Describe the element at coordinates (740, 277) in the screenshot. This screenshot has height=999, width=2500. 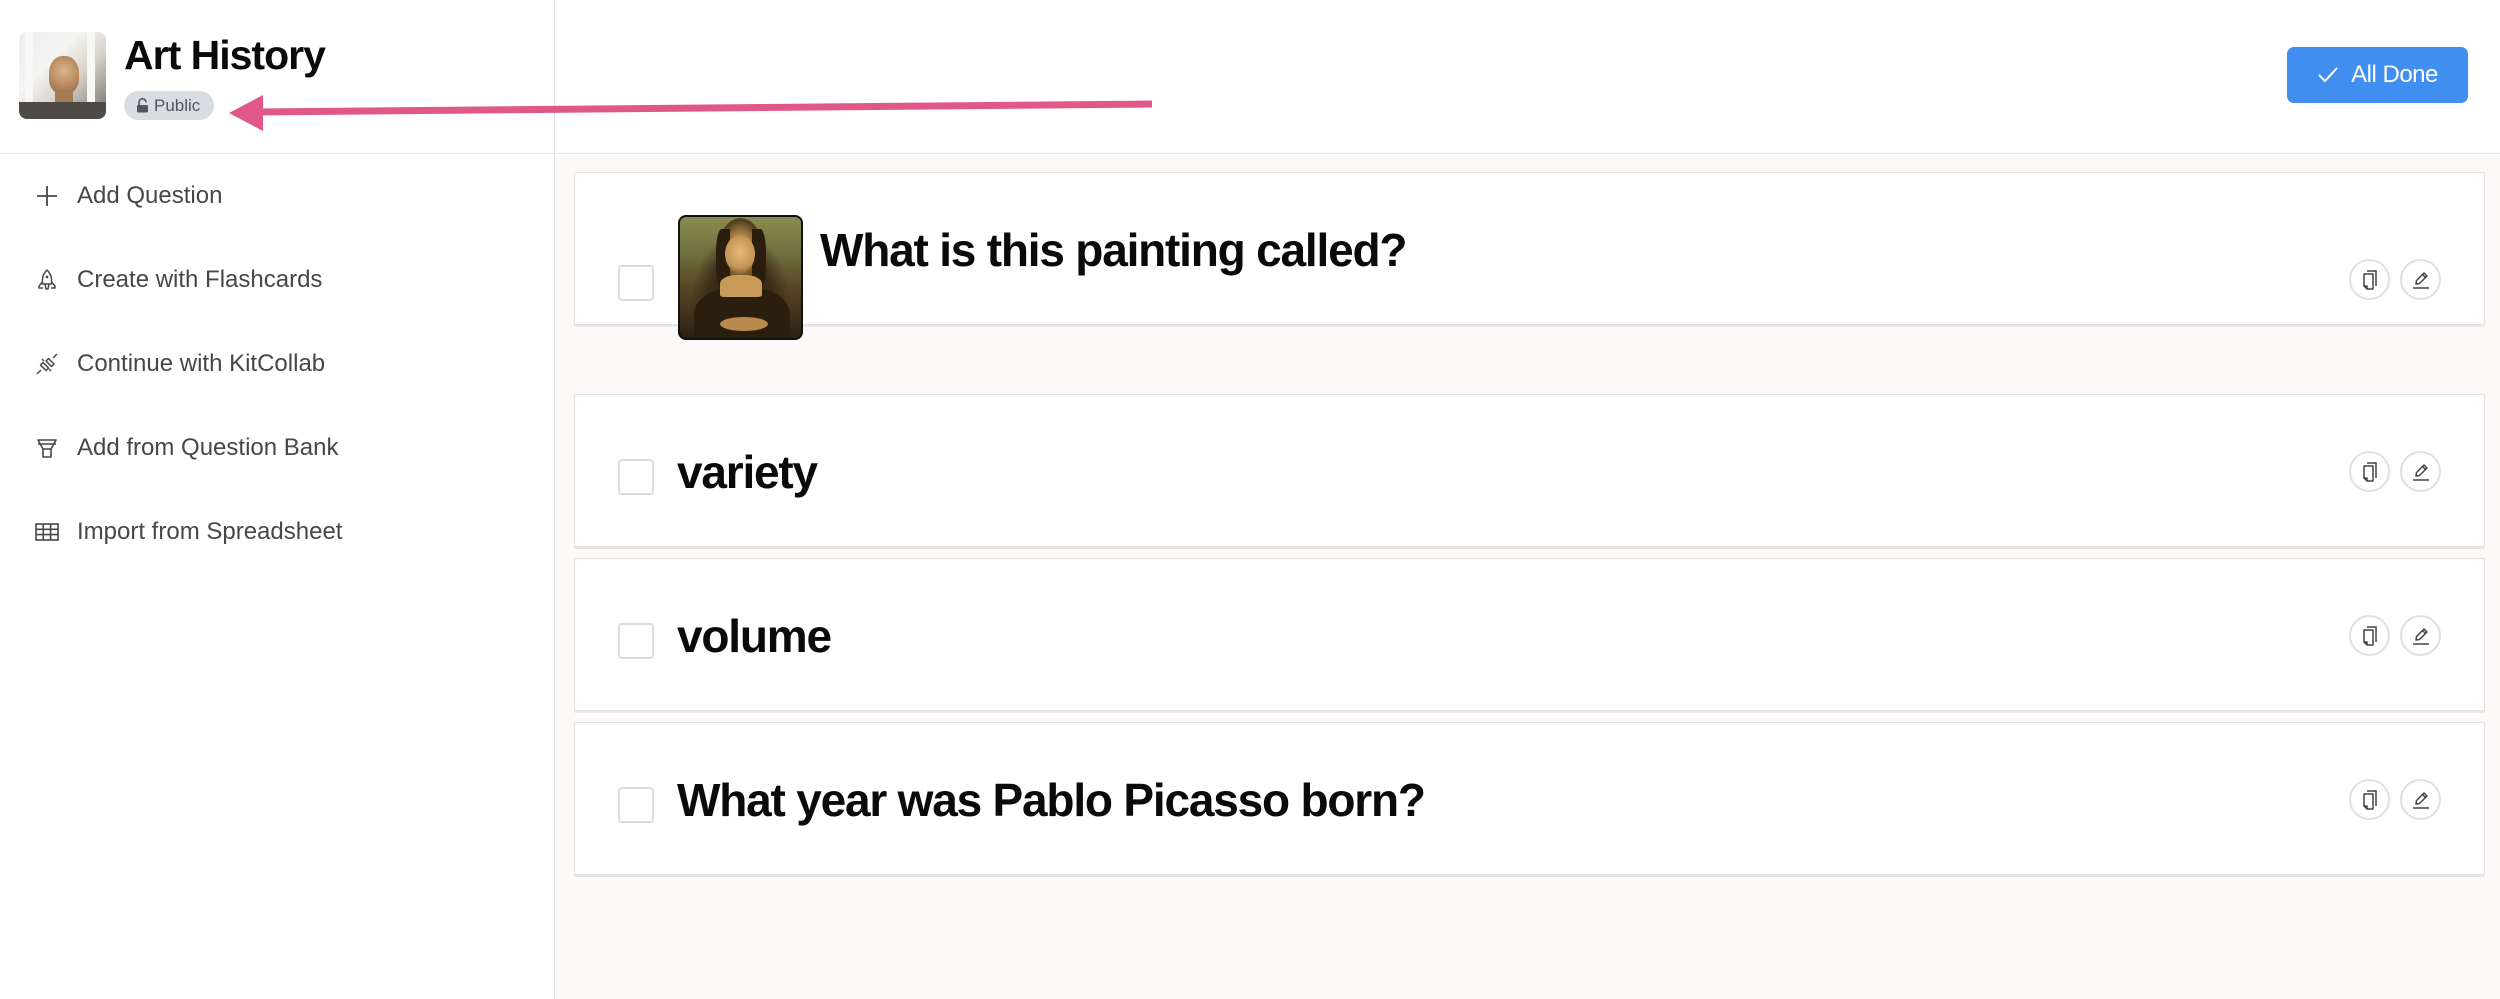
I see `mona-lisa-image` at that location.